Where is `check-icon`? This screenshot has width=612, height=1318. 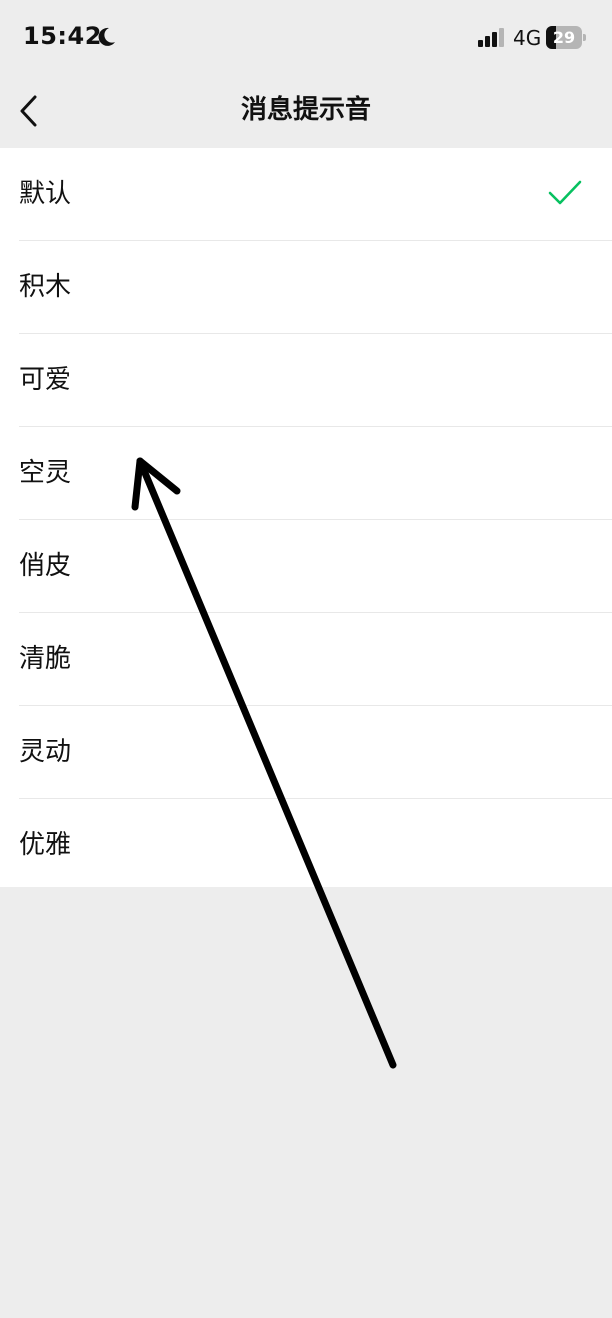
check-icon is located at coordinates (565, 192).